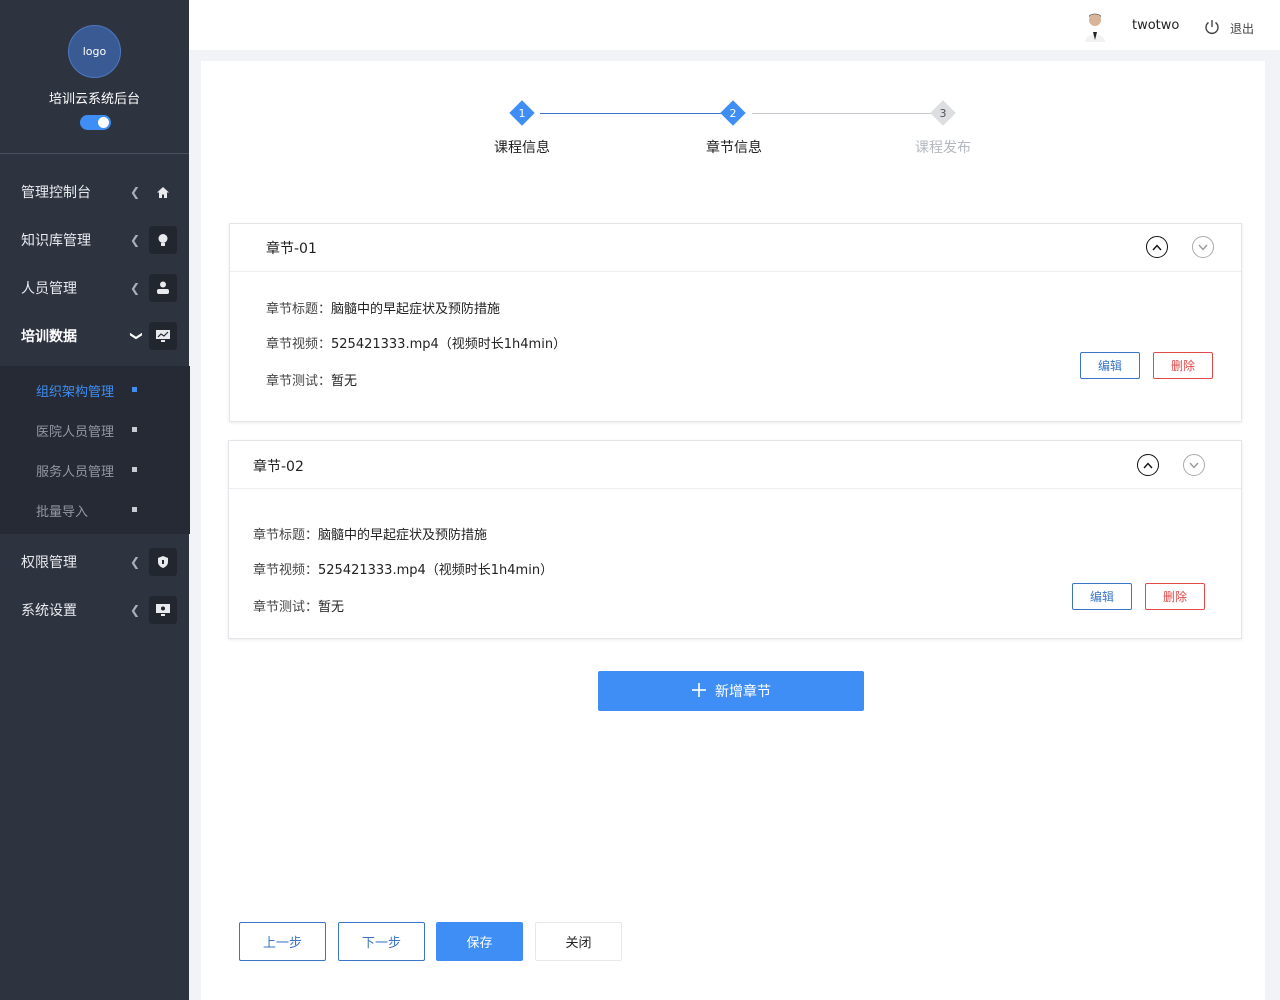 Image resolution: width=1280 pixels, height=1000 pixels. What do you see at coordinates (1155, 25) in the screenshot?
I see `username: twotwo` at bounding box center [1155, 25].